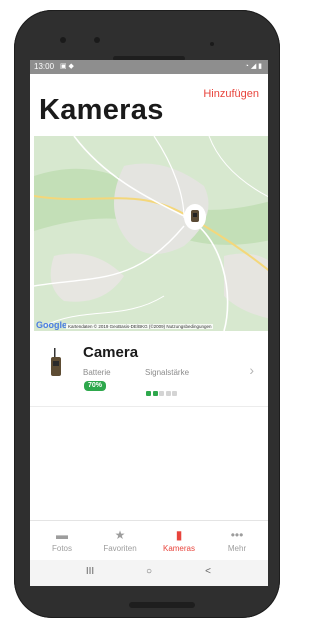  What do you see at coordinates (120, 548) in the screenshot?
I see `tab-label: Favoriten` at bounding box center [120, 548].